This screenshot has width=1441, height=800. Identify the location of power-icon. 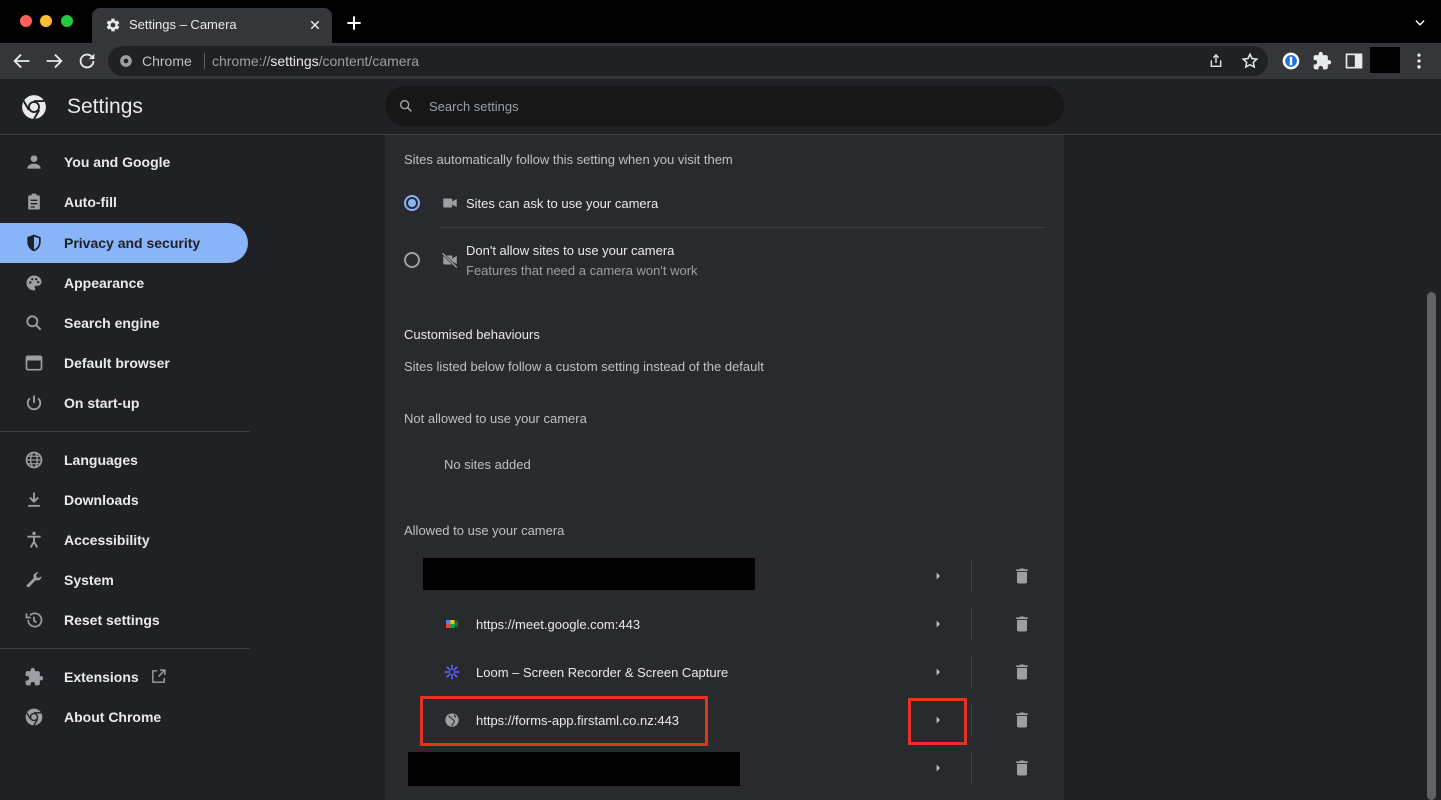
(34, 403).